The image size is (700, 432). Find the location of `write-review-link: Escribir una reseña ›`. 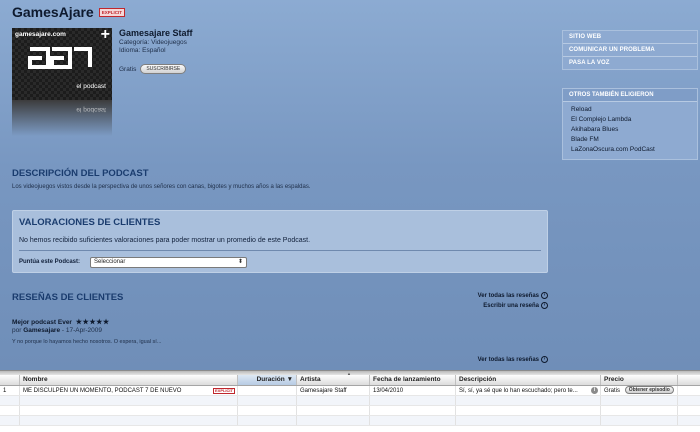

write-review-link: Escribir una reseña › is located at coordinates (515, 305).